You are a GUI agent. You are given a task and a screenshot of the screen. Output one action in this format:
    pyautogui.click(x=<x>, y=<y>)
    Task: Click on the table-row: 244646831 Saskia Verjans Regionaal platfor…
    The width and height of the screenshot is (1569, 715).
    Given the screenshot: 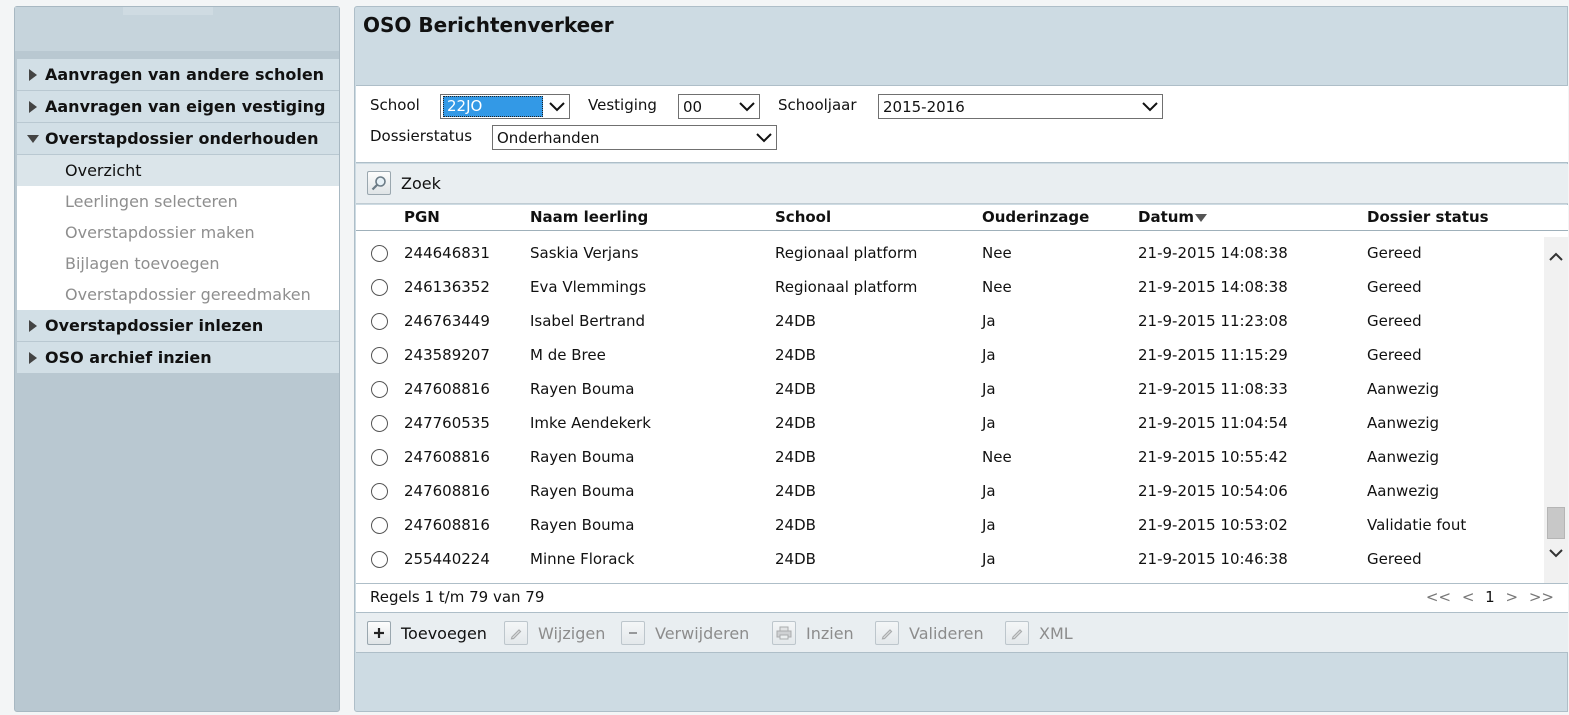 What is the action you would take?
    pyautogui.click(x=949, y=254)
    